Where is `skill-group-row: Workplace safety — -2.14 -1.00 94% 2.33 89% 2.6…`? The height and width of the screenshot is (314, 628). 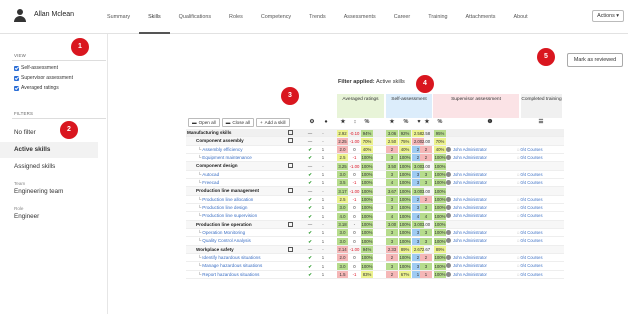 skill-group-row: Workplace safety — -2.14 -1.00 94% 2.33 89% 2.6… is located at coordinates (375, 249).